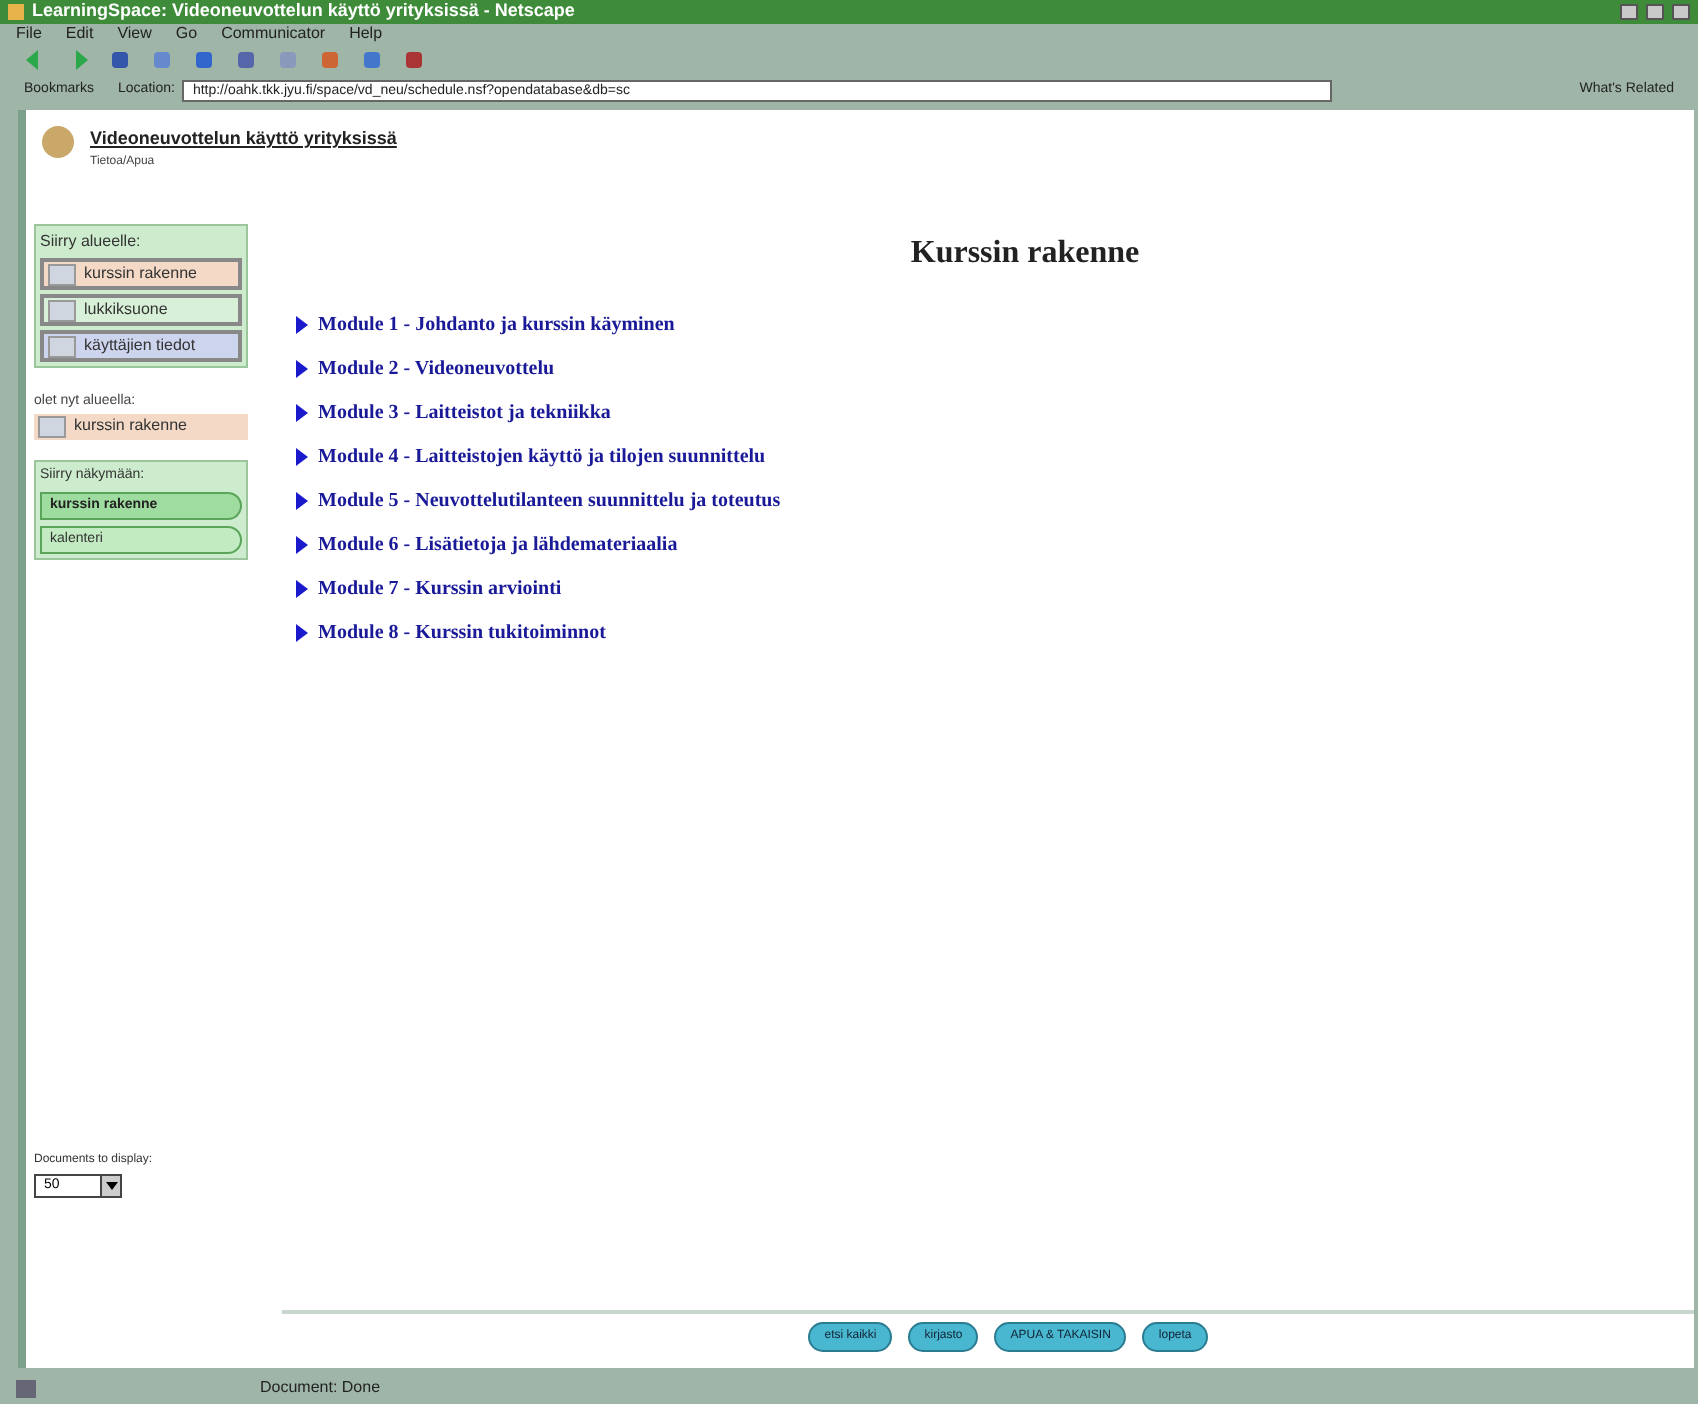 The width and height of the screenshot is (1698, 1404). Describe the element at coordinates (243, 139) in the screenshot. I see `course-title-link: Videoneuvottelun käyttö yrityksissä` at that location.